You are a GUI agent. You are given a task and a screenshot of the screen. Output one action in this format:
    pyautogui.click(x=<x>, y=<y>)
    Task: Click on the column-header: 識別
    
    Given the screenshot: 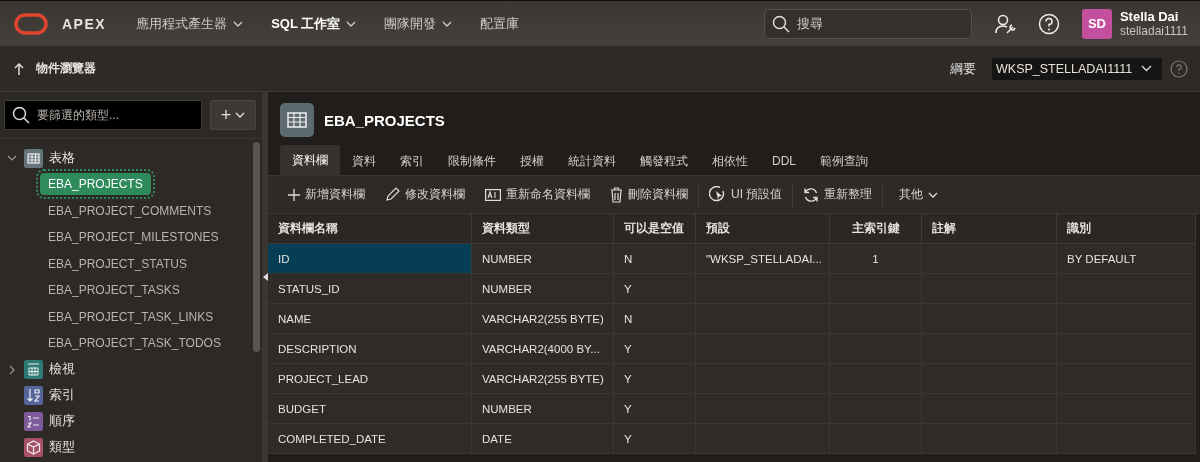 What is the action you would take?
    pyautogui.click(x=1126, y=229)
    